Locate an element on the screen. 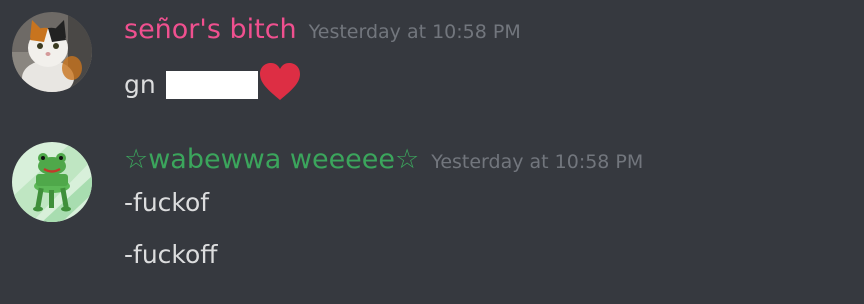  heart-icon is located at coordinates (279, 81).